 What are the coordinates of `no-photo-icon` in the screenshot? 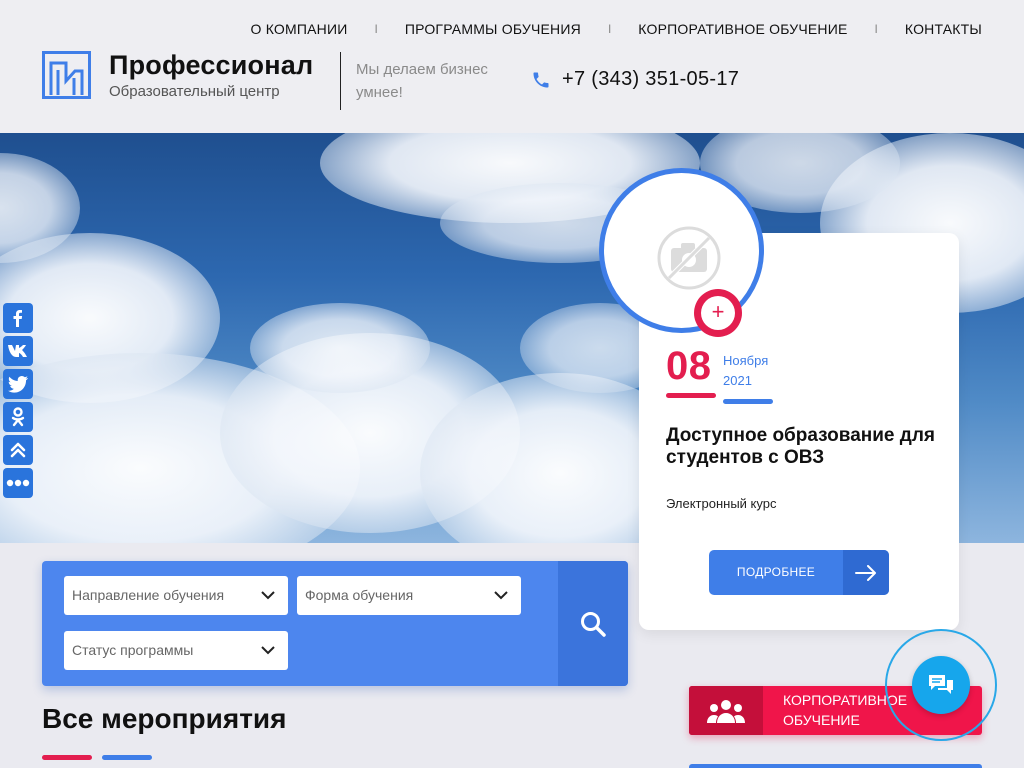 It's located at (689, 258).